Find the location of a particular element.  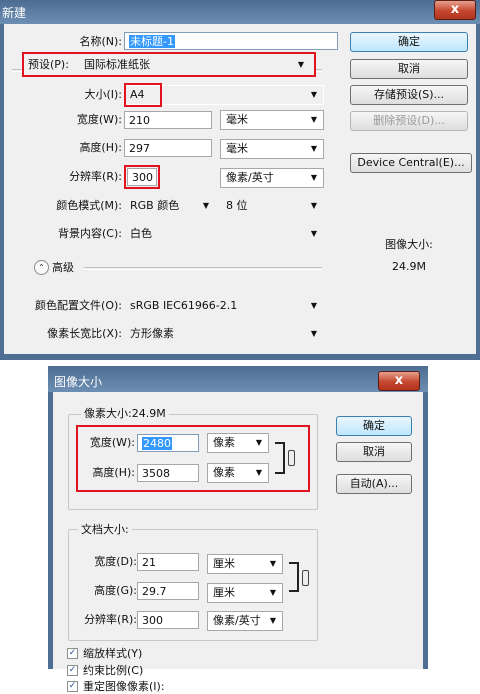

doc-width-label: 宽度(D): is located at coordinates (115, 561).